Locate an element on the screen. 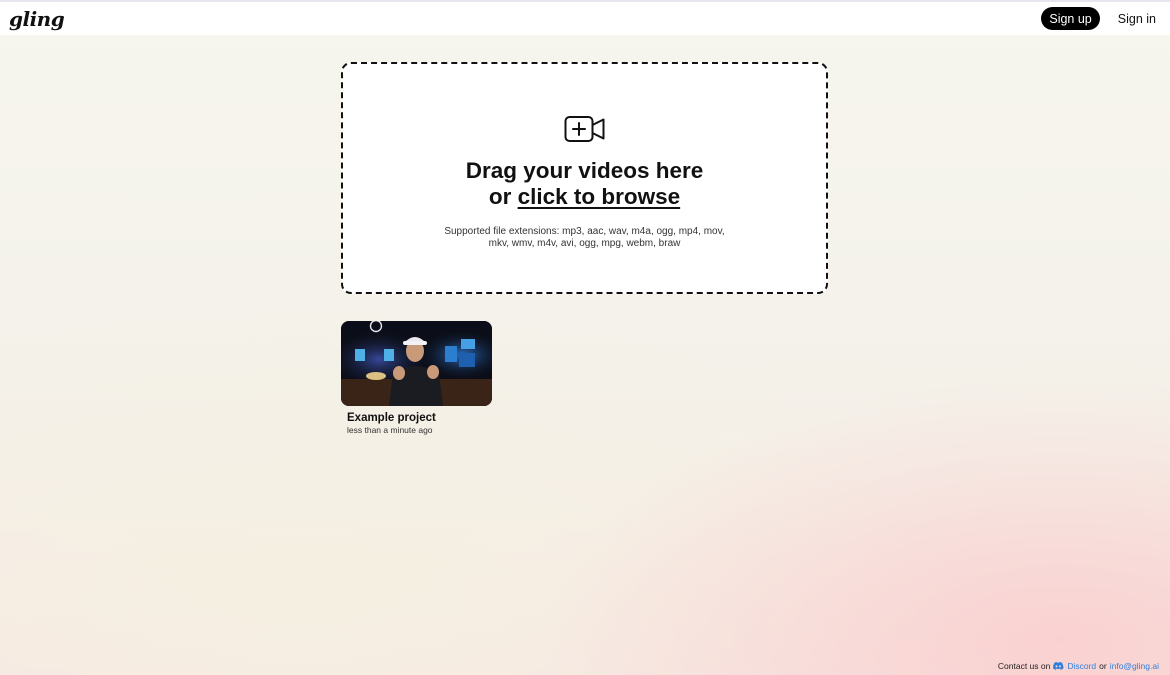  footer-contact-prefix: Contact us on is located at coordinates (1024, 666).